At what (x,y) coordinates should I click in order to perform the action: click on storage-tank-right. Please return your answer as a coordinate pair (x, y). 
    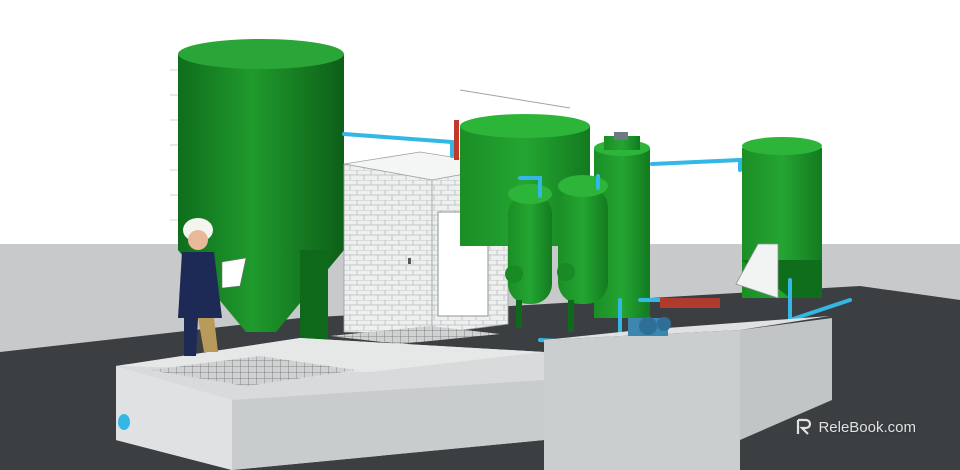
    Looking at the image, I should click on (778, 218).